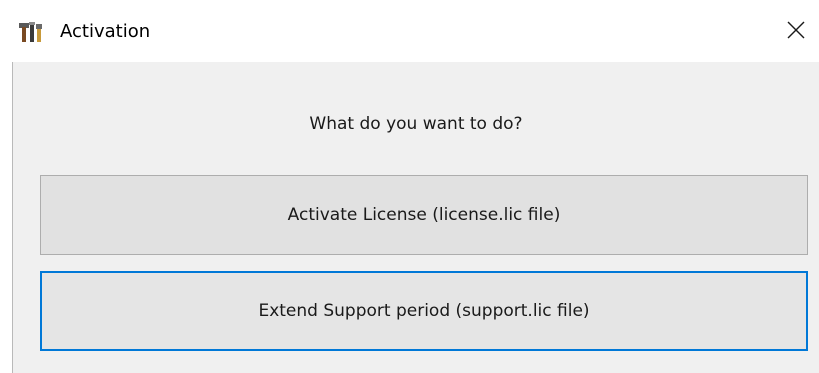 The height and width of the screenshot is (373, 819). I want to click on prompt-text: What do you want to do?, so click(416, 124).